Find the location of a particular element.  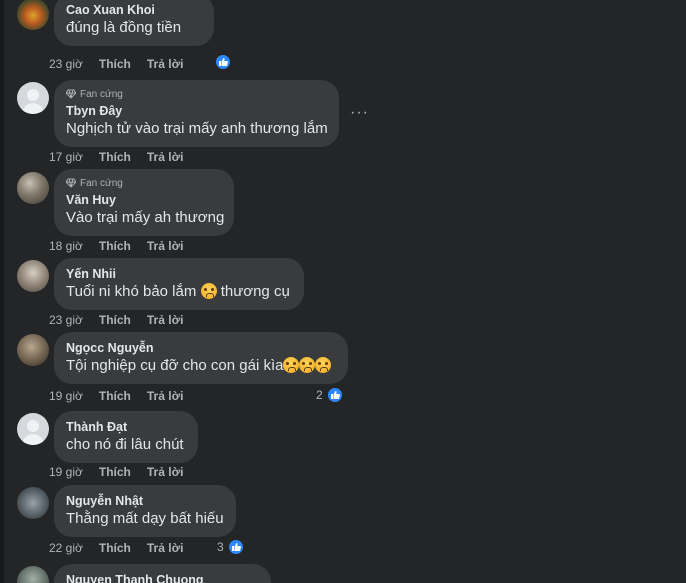

reaction-count is located at coordinates (223, 62).